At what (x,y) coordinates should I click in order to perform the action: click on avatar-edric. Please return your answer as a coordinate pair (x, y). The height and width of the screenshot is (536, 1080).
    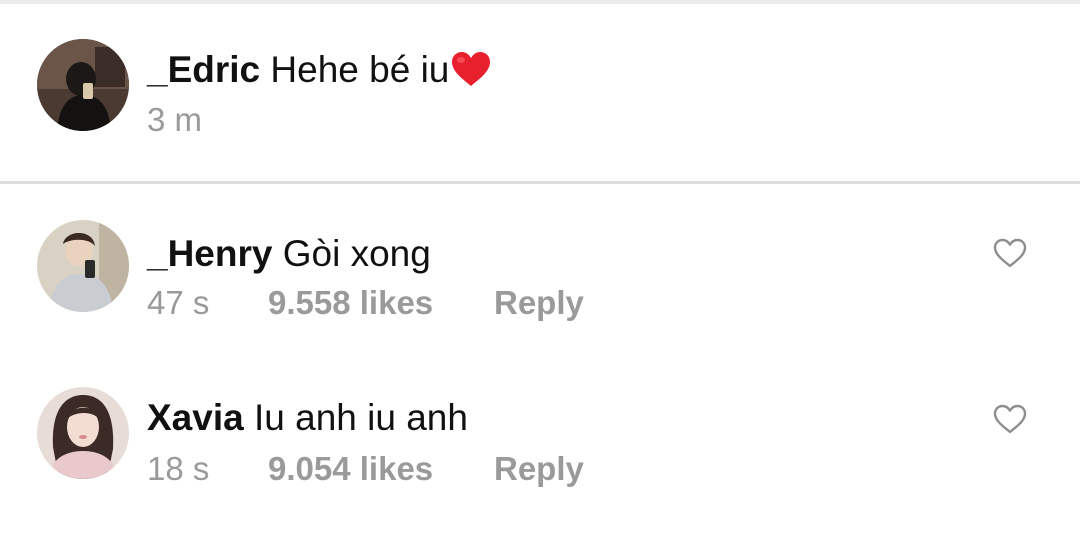
    Looking at the image, I should click on (83, 85).